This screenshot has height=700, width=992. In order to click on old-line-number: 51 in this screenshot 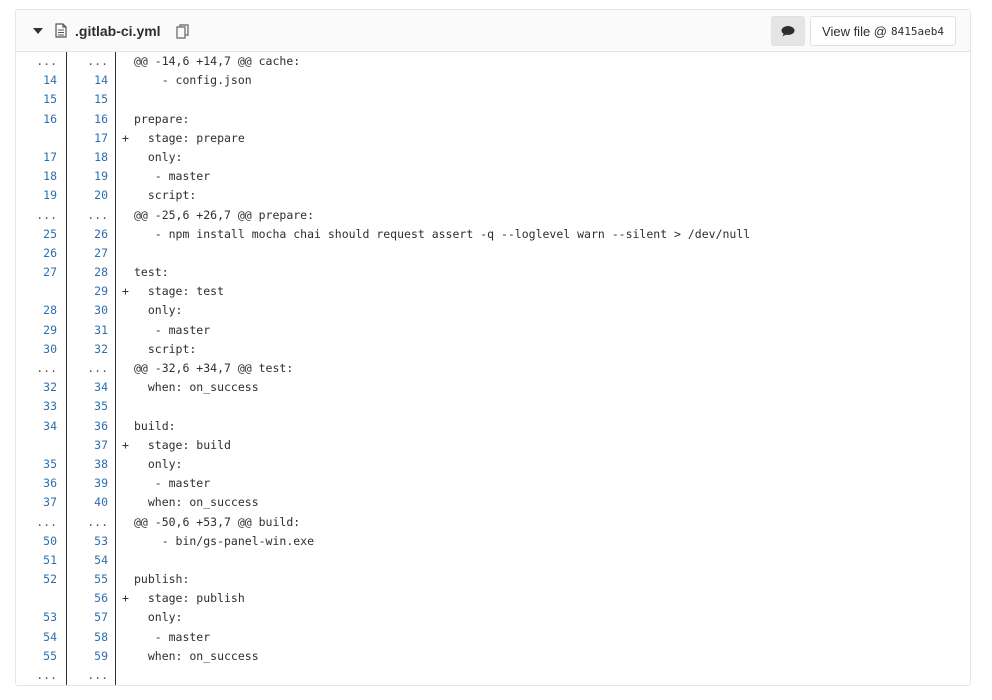, I will do `click(36, 560)`.